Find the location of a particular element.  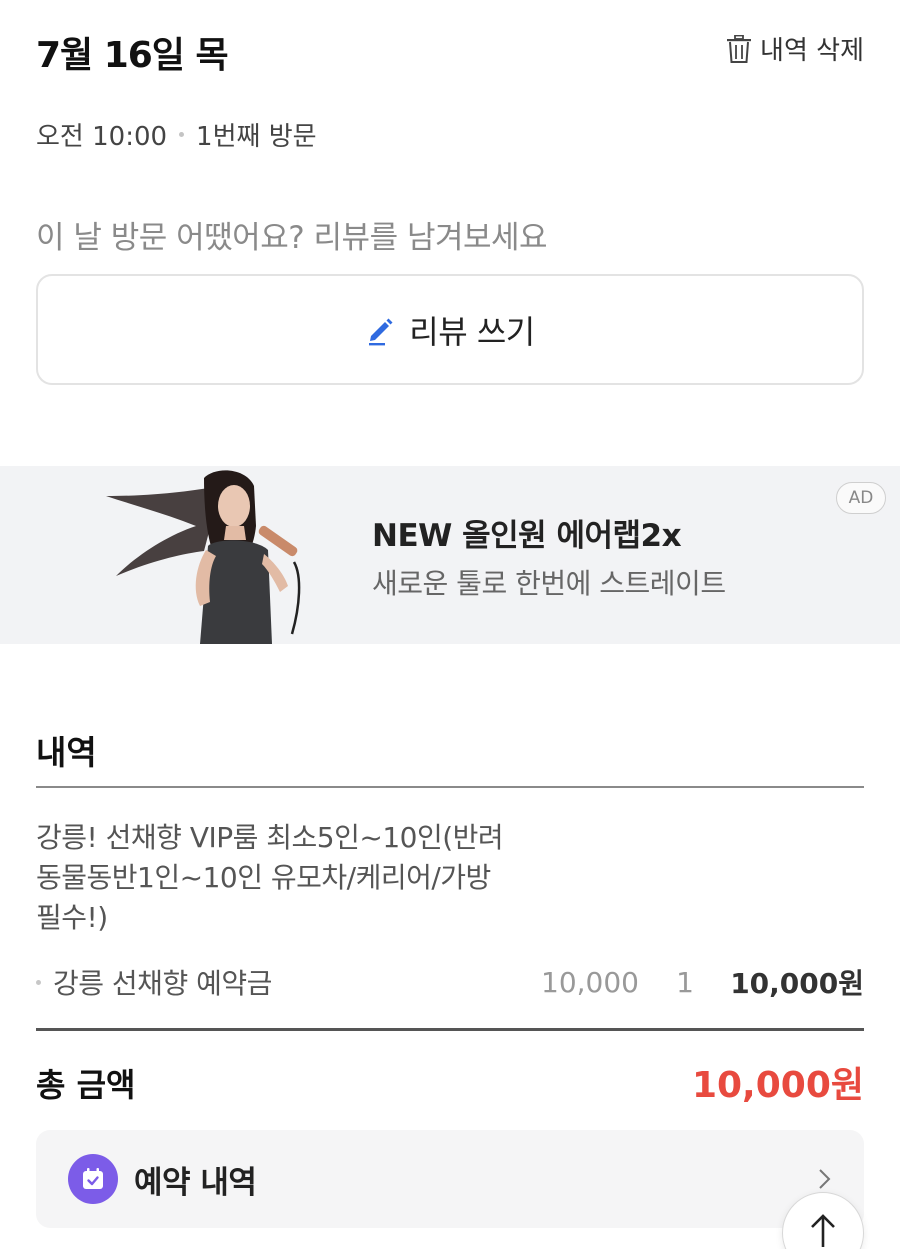

chevron-right-icon is located at coordinates (825, 1179).